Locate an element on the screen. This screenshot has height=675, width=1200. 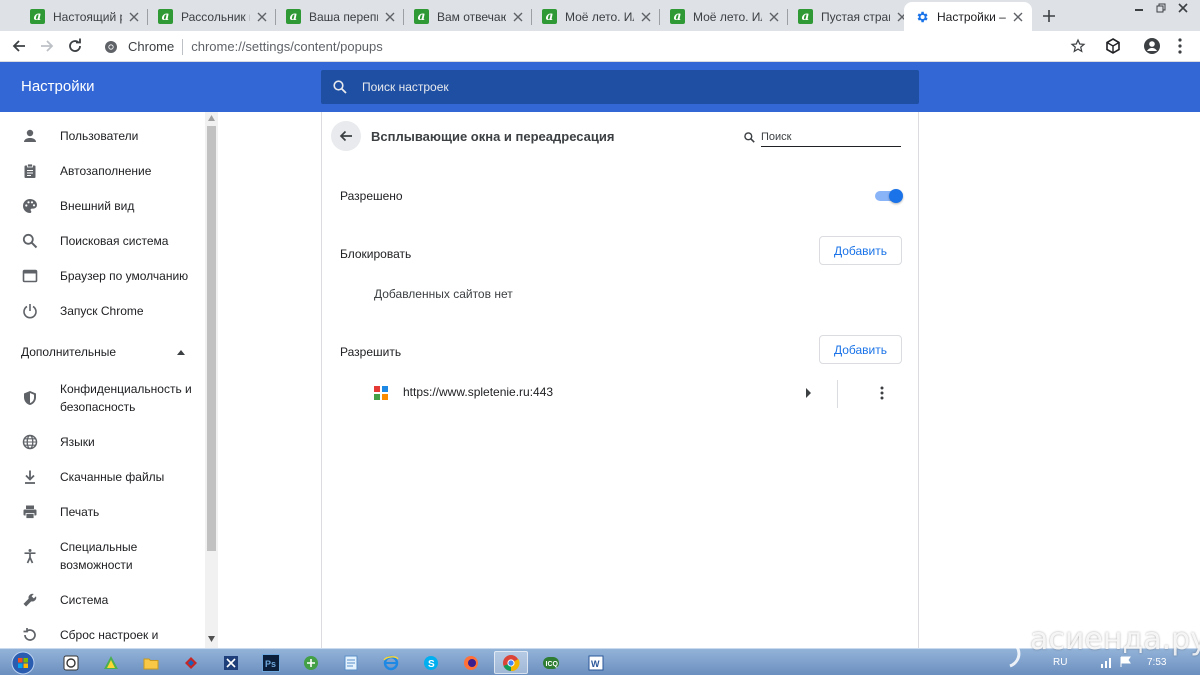
new-tab-button is located at coordinates (1049, 16).